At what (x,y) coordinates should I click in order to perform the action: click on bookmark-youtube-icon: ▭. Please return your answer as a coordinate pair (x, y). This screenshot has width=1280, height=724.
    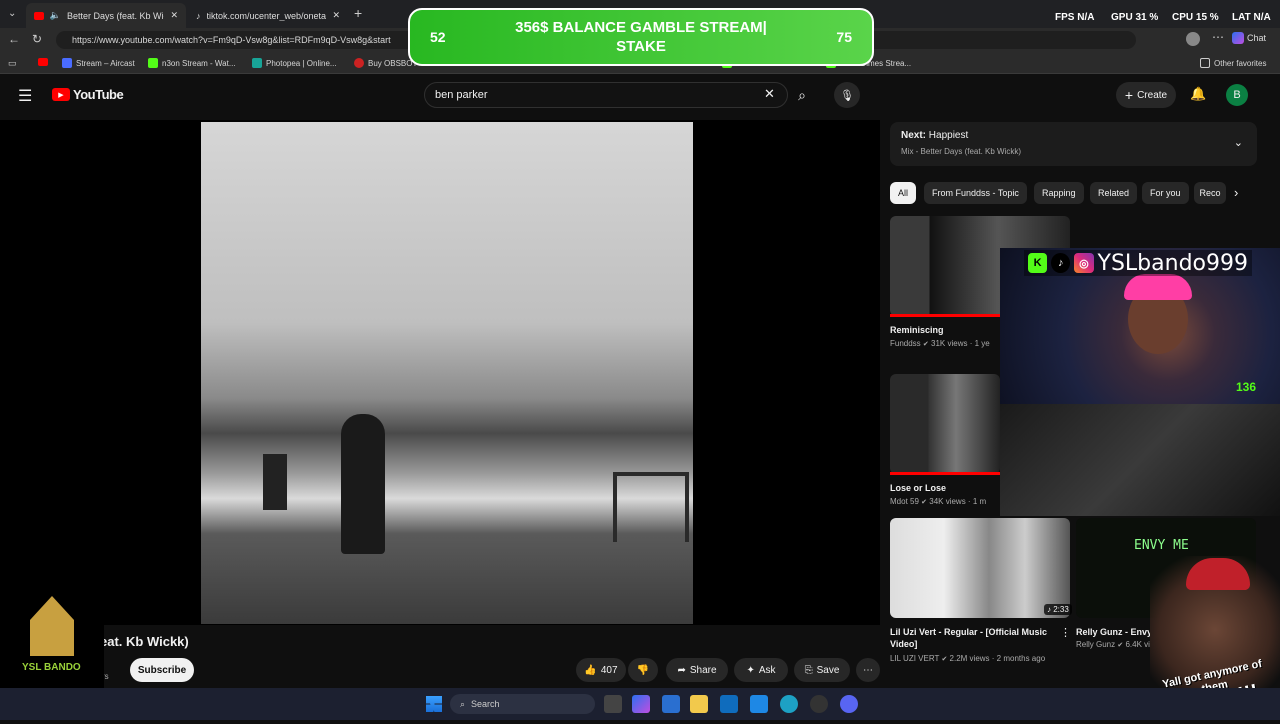
    Looking at the image, I should click on (13, 63).